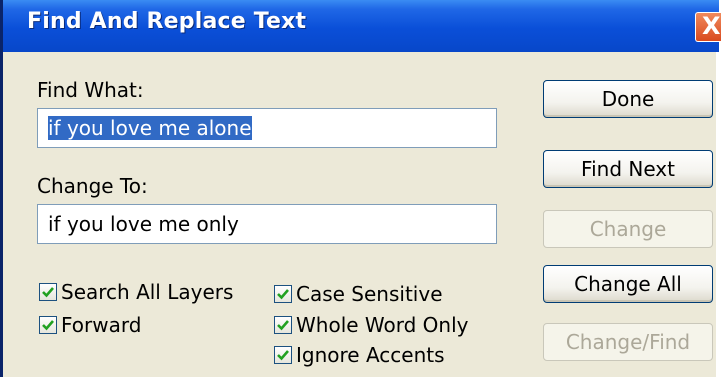 This screenshot has height=377, width=722. What do you see at coordinates (628, 229) in the screenshot?
I see `change-button: Change` at bounding box center [628, 229].